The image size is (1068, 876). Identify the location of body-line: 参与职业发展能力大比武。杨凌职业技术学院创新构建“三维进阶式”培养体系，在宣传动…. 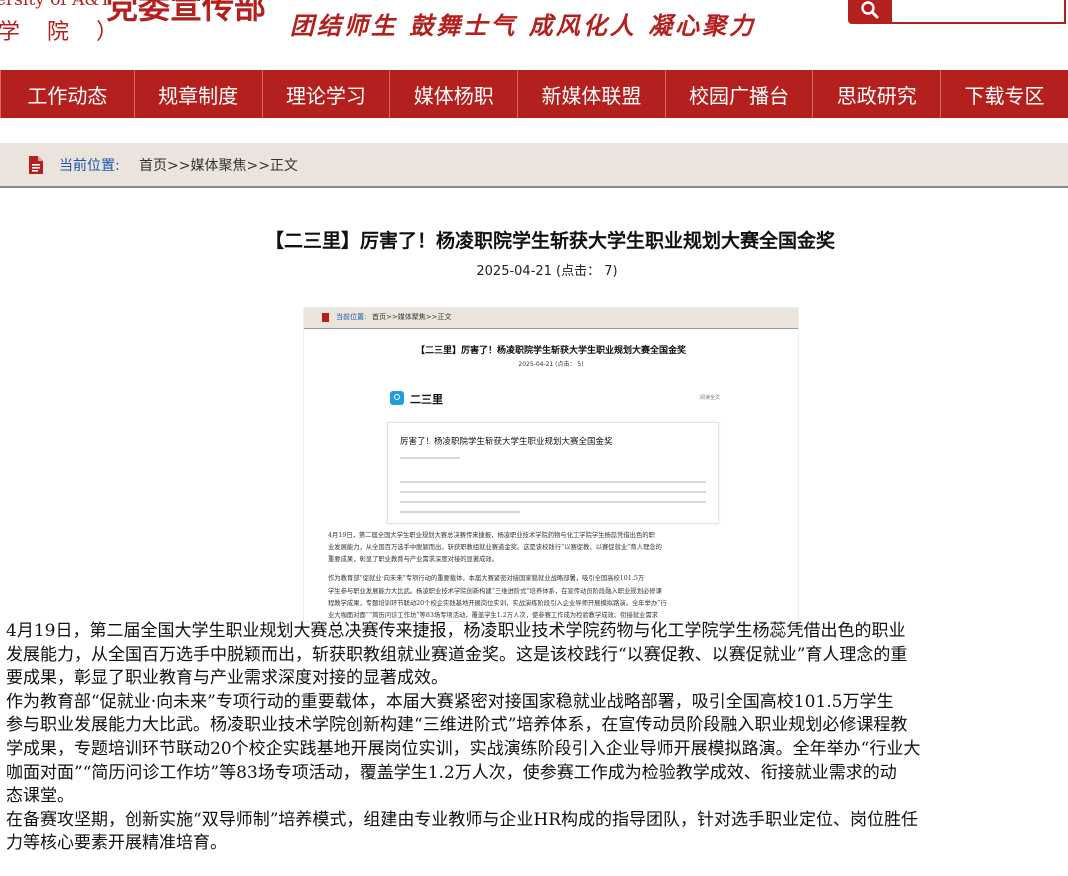
(457, 725).